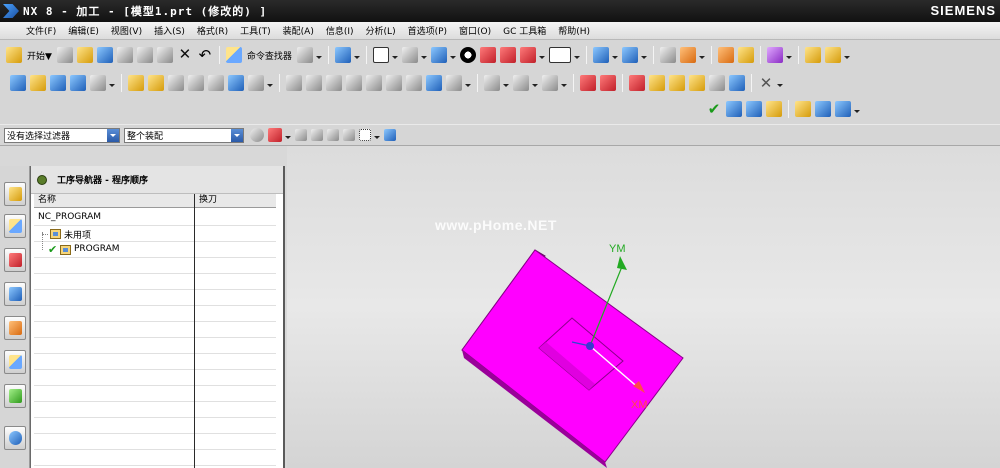 The image size is (1000, 468). What do you see at coordinates (15, 260) in the screenshot?
I see `constraint-navigator-tab` at bounding box center [15, 260].